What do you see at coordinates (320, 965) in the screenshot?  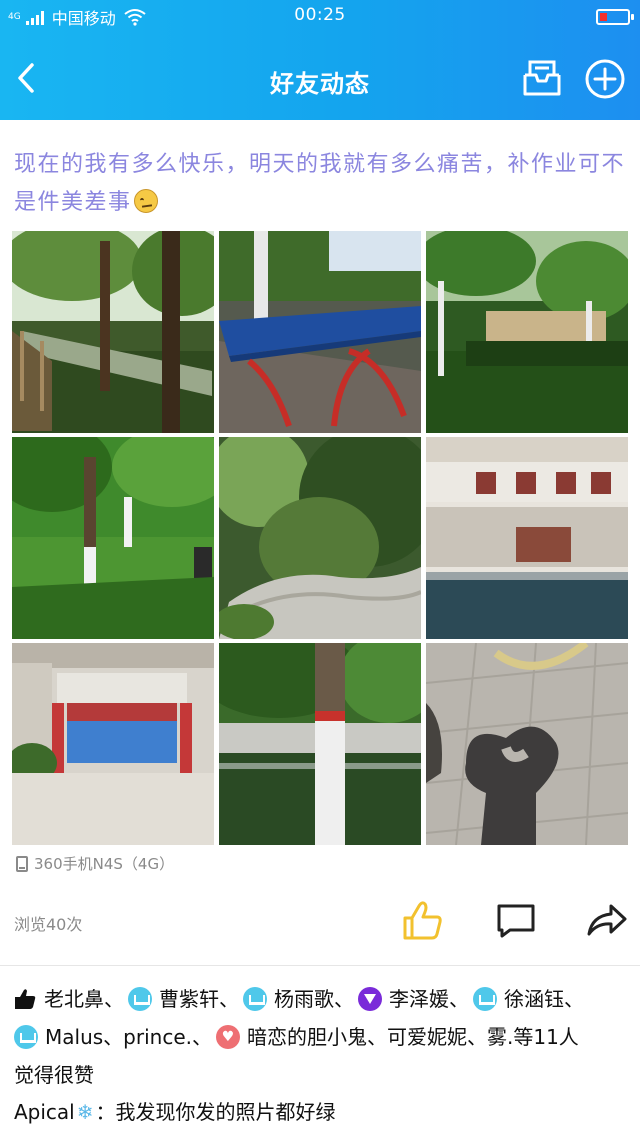 I see `divider` at bounding box center [320, 965].